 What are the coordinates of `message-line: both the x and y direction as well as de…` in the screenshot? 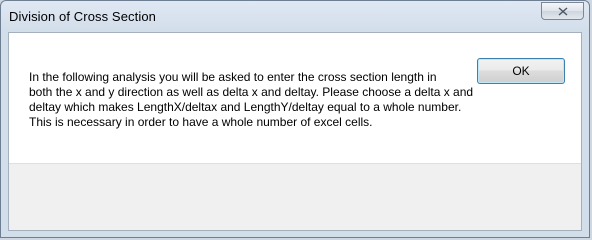 It's located at (251, 92).